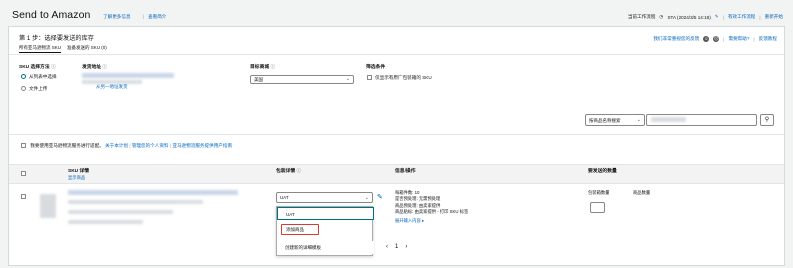 Image resolution: width=793 pixels, height=268 pixels. I want to click on step-title: 第 1 步：选择要发送的库存, so click(56, 38).